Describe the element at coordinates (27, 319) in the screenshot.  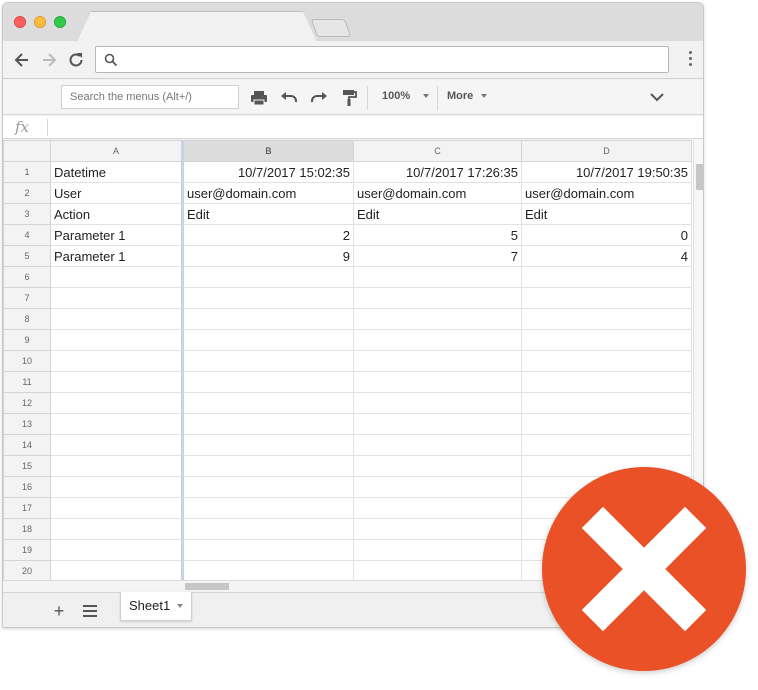
I see `row-header: 8` at that location.